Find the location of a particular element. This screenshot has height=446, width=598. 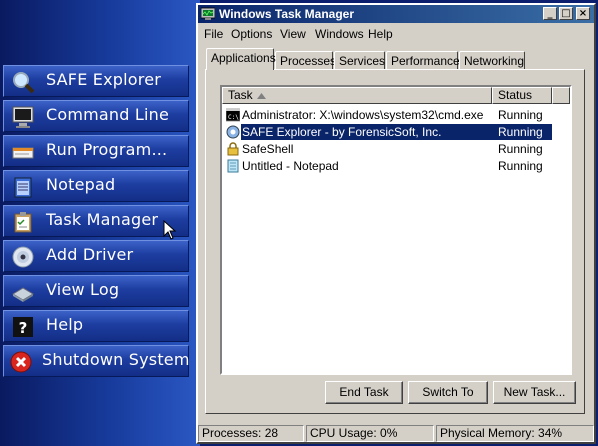

launcher-item-label: Help is located at coordinates (65, 324).